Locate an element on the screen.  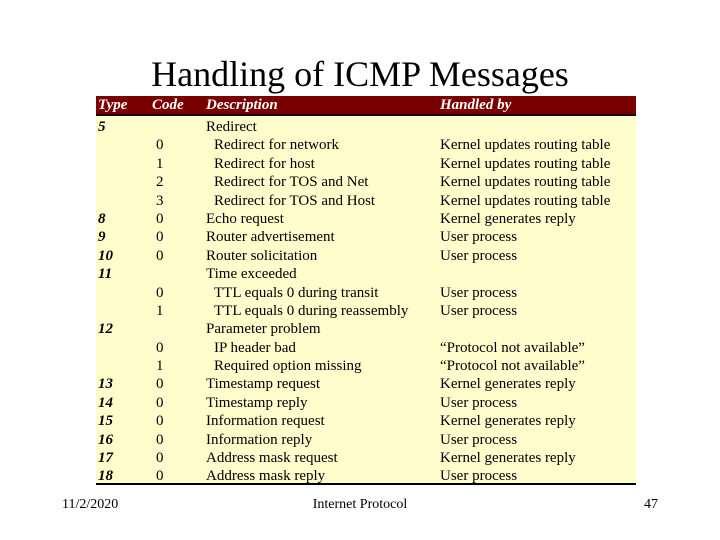
type-cell: 13 is located at coordinates (105, 384).